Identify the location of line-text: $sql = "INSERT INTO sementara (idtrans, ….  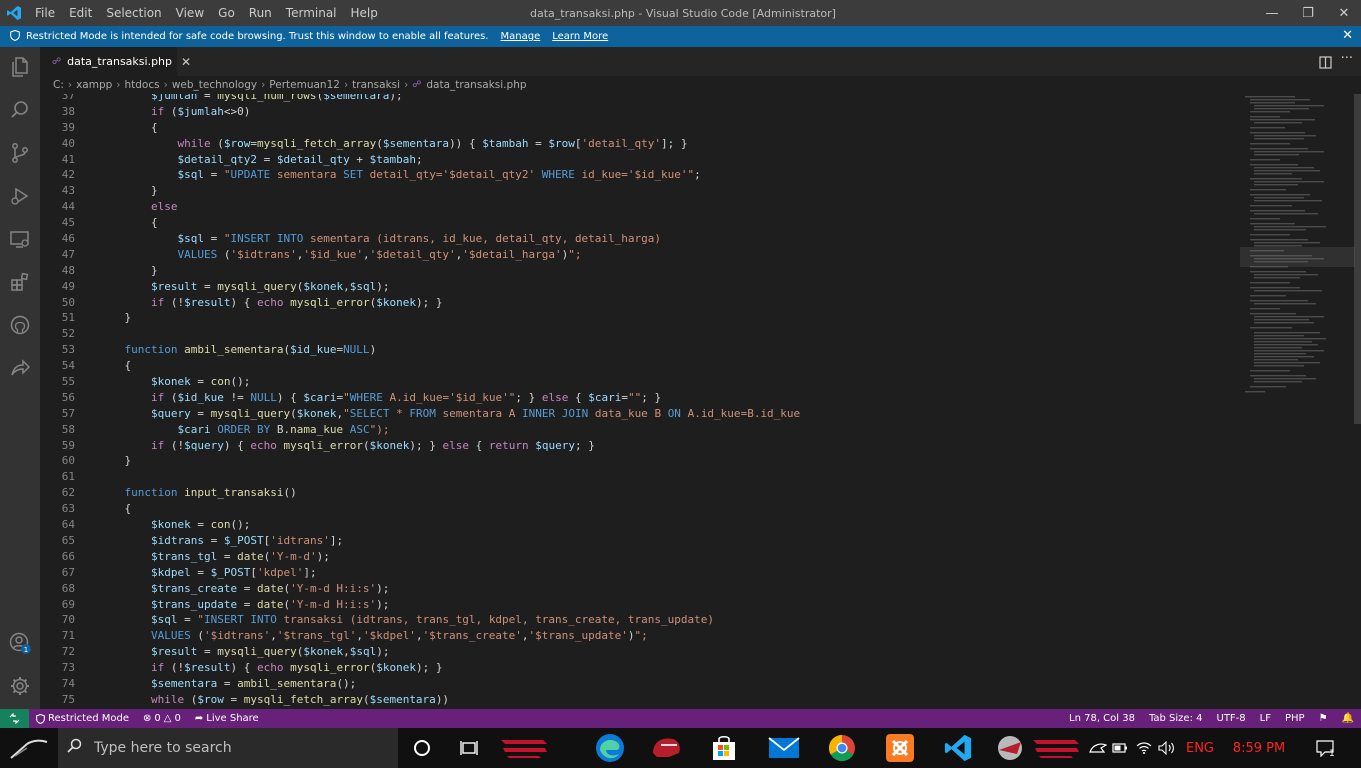
(379, 239).